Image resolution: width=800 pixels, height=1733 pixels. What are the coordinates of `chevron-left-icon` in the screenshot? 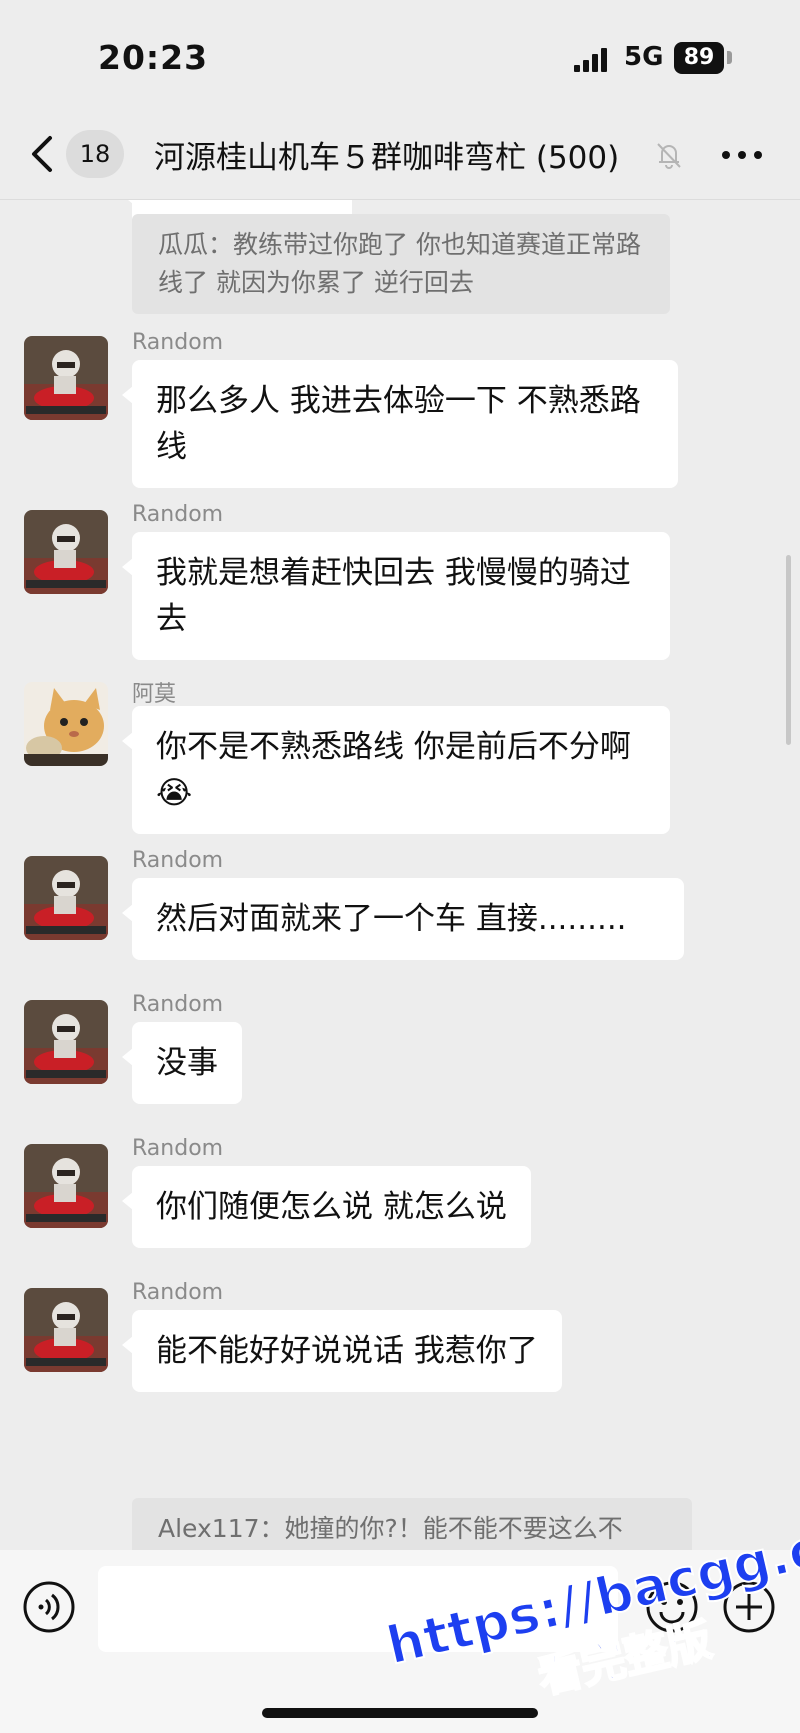 It's located at (43, 154).